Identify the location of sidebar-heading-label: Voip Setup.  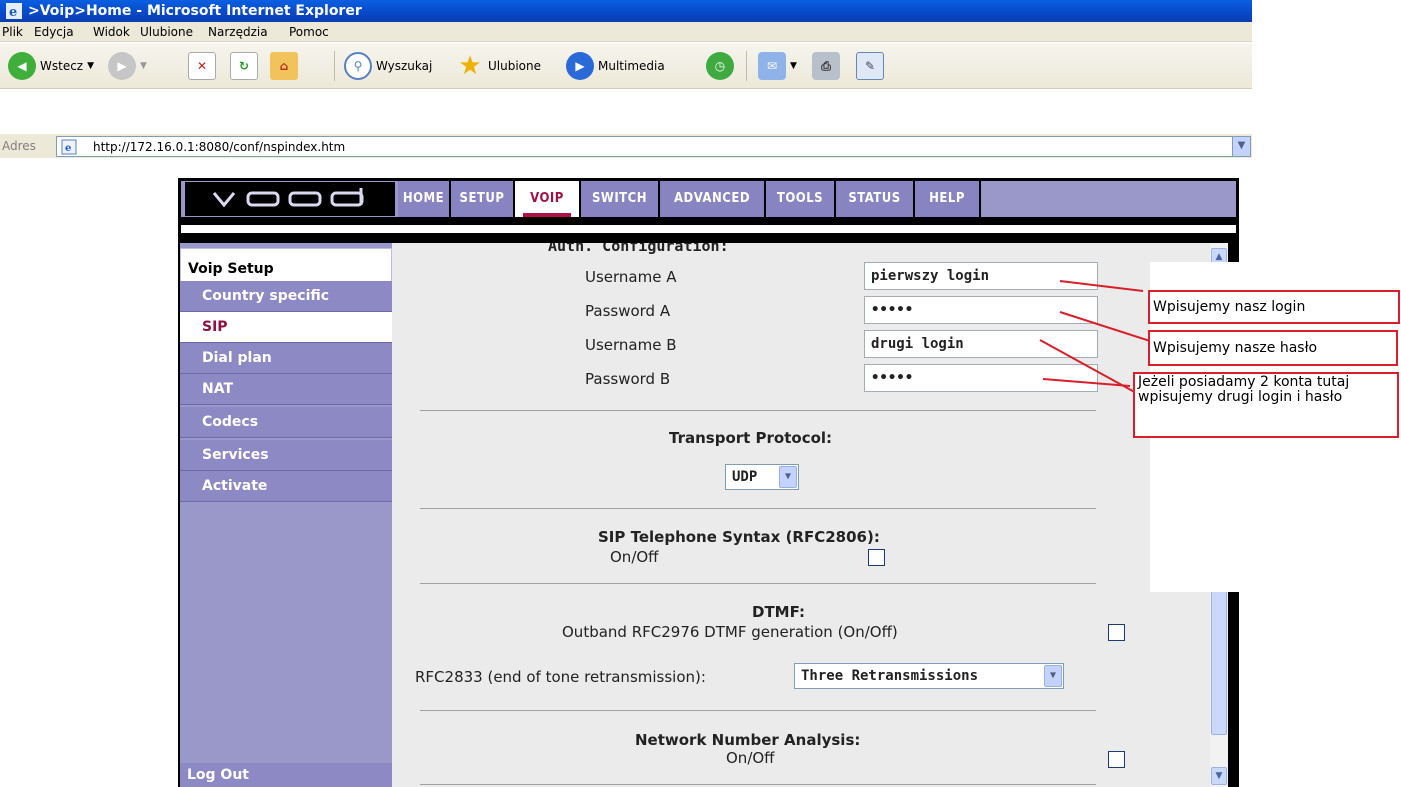
(231, 269).